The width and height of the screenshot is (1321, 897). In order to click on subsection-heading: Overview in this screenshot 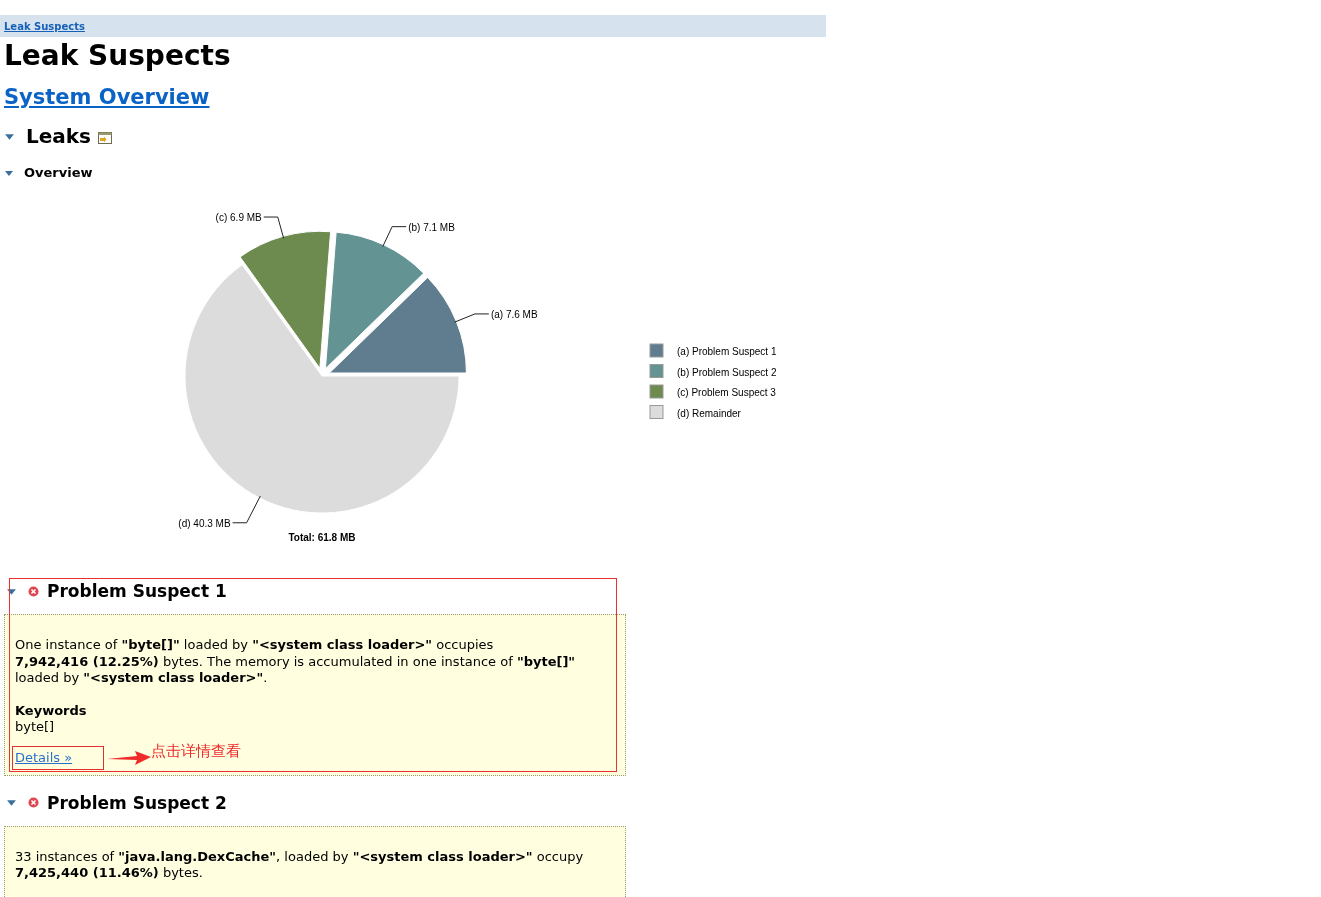, I will do `click(58, 172)`.